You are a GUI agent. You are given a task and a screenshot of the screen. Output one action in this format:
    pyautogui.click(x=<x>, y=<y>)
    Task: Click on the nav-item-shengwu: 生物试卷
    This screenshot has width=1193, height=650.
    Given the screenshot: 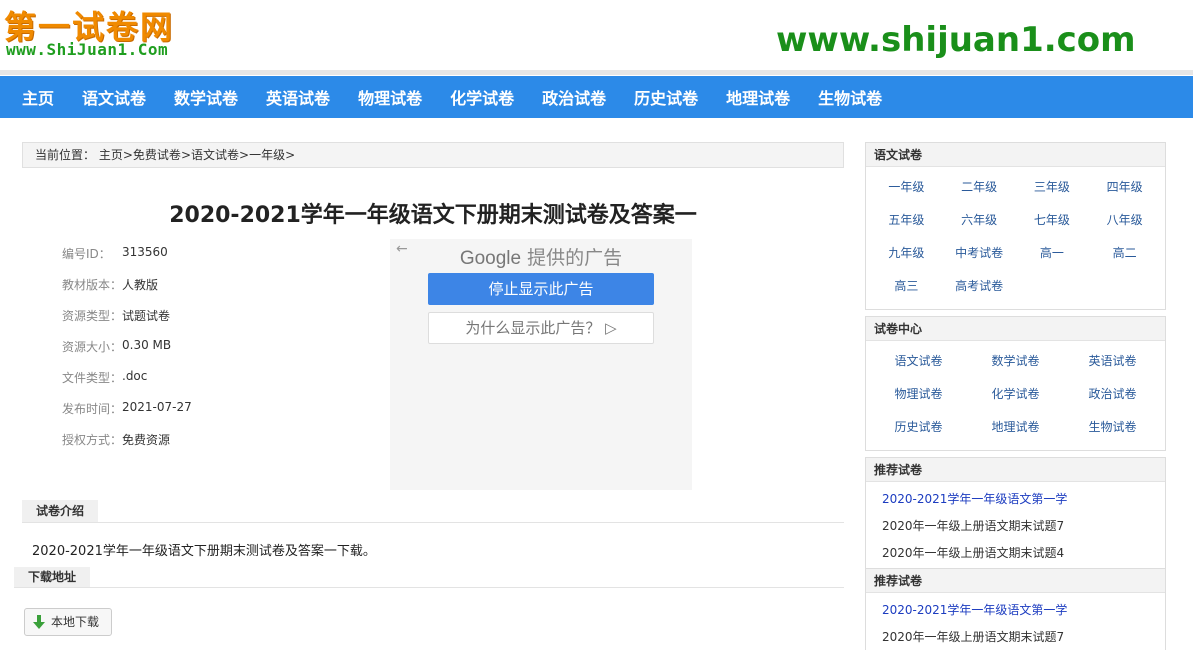 What is the action you would take?
    pyautogui.click(x=850, y=97)
    